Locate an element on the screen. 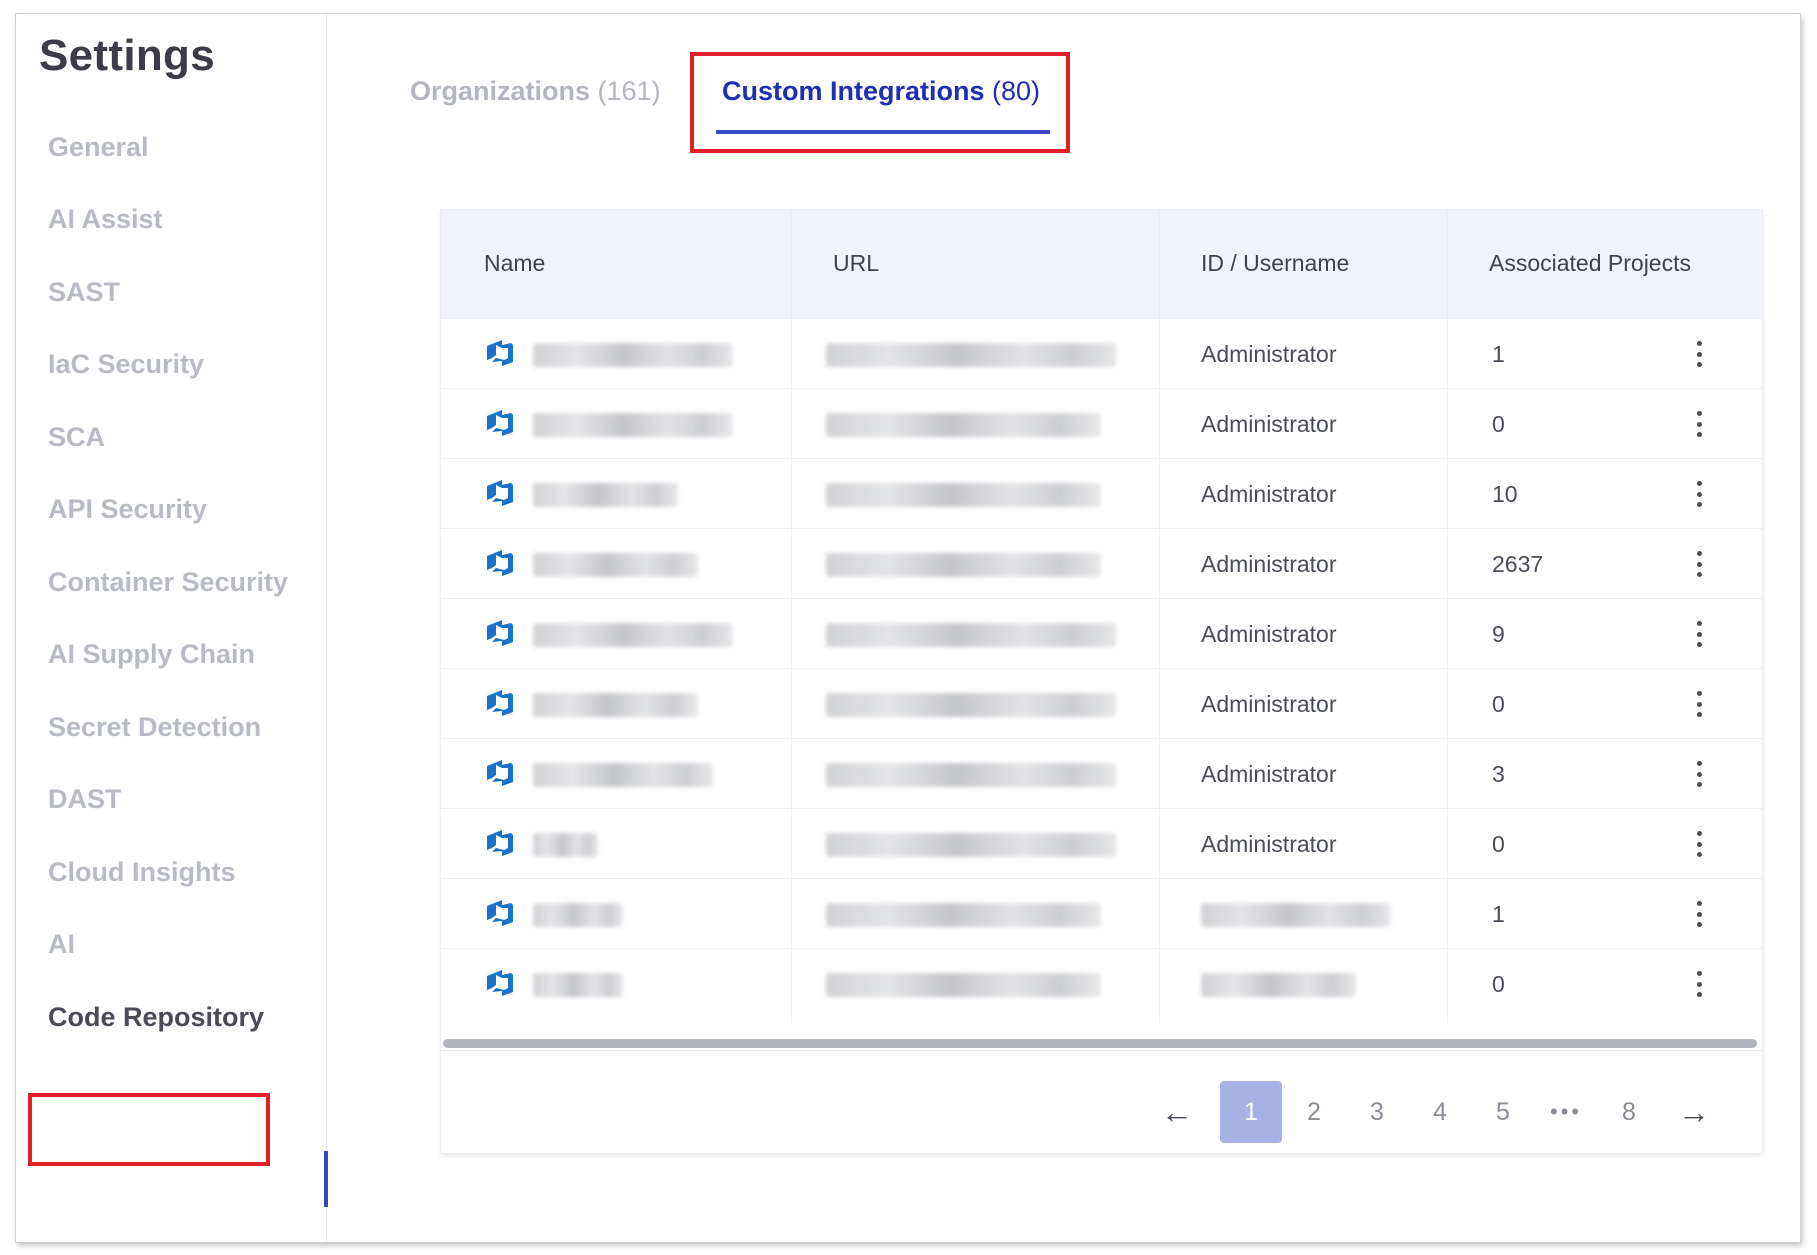 The image size is (1817, 1255). sidebar-item-dast: DAST is located at coordinates (85, 799).